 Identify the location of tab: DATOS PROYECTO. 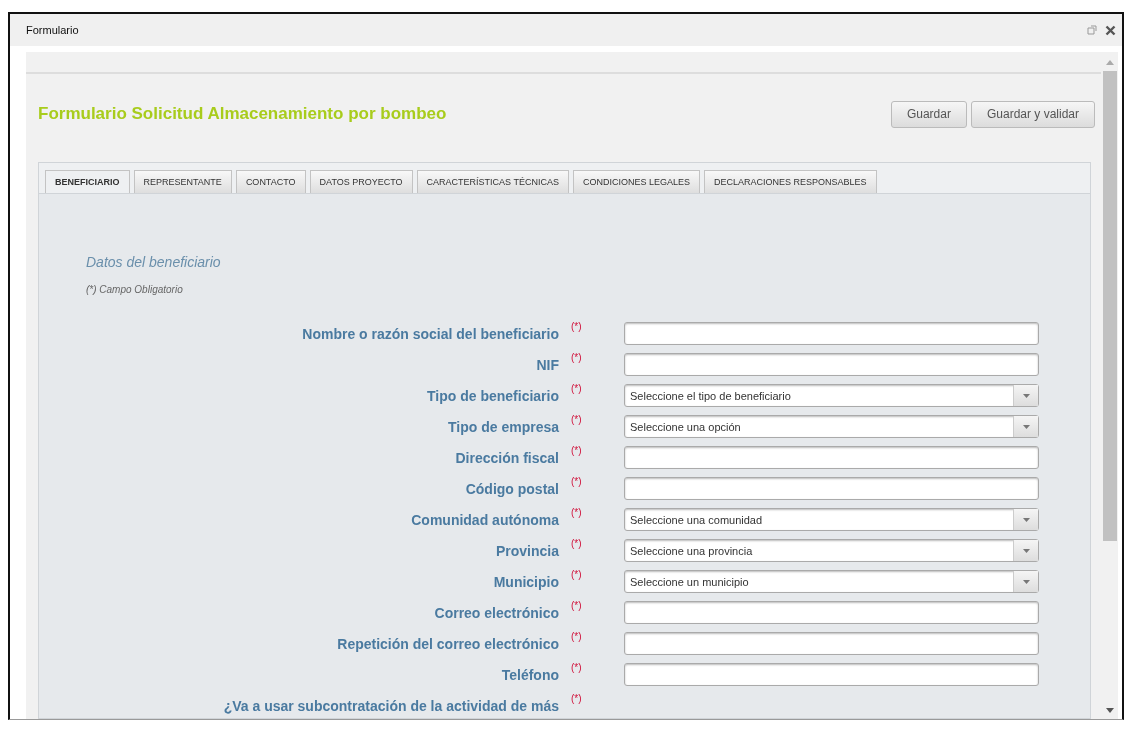
(361, 181).